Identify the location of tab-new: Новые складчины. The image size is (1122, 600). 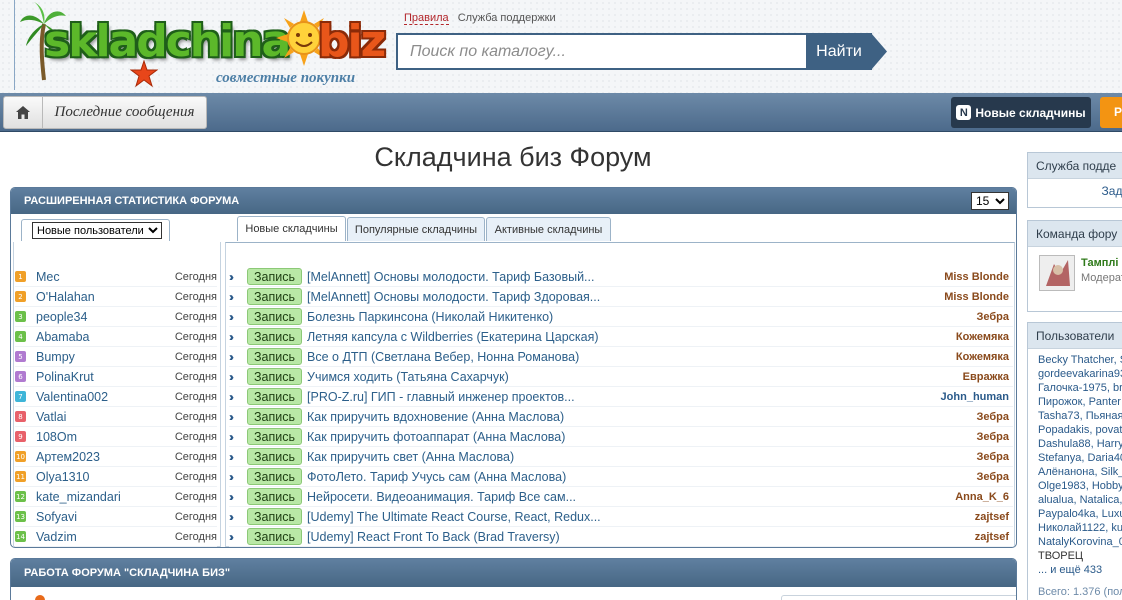
(291, 228).